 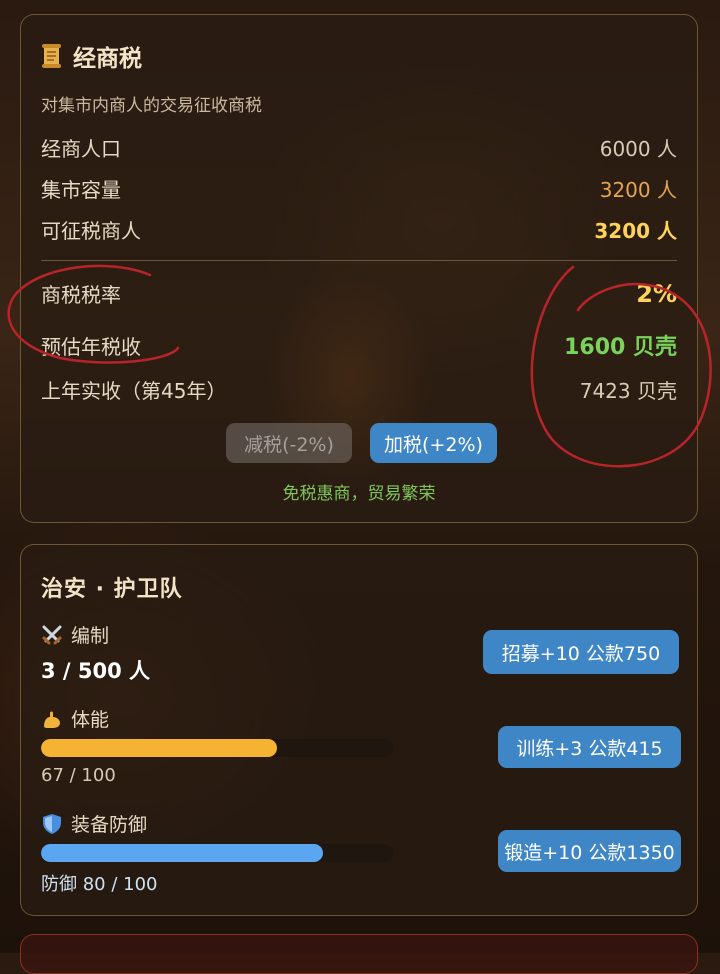 What do you see at coordinates (638, 149) in the screenshot?
I see `merchant-population-value: 6000 人` at bounding box center [638, 149].